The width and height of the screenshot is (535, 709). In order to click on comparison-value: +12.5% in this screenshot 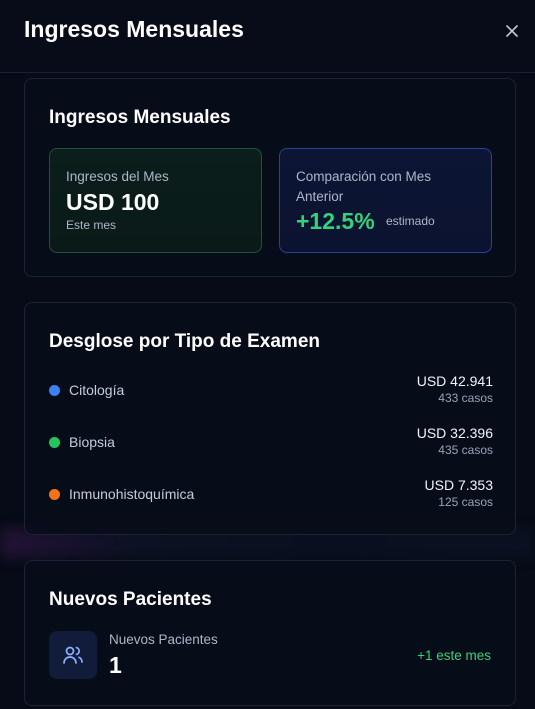, I will do `click(335, 221)`.